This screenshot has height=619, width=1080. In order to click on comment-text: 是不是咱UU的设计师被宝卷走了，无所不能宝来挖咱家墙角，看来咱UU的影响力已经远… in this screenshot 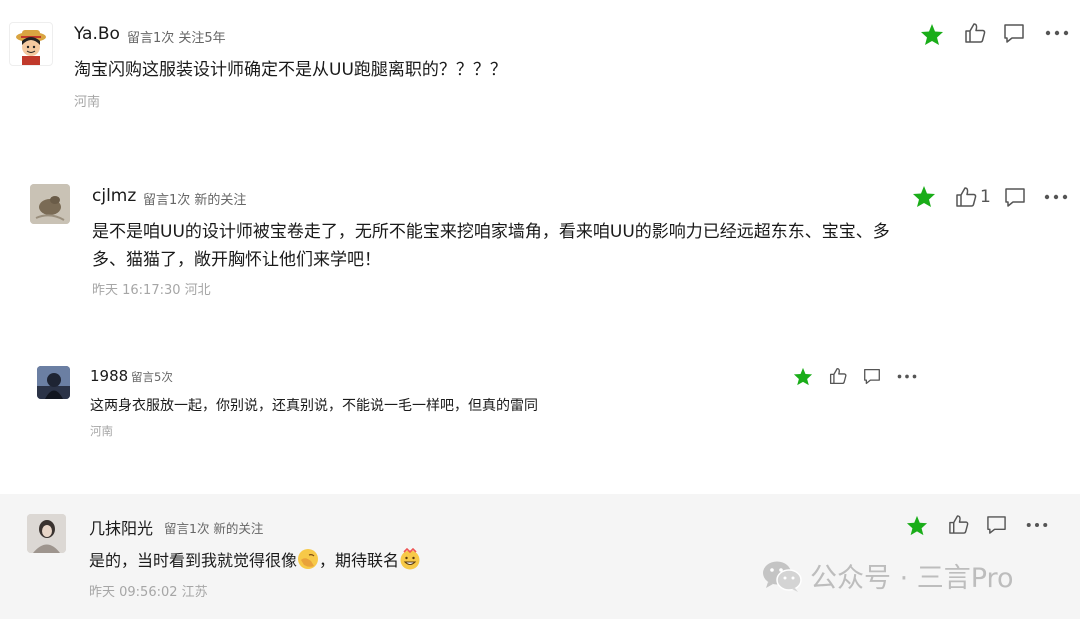, I will do `click(497, 246)`.